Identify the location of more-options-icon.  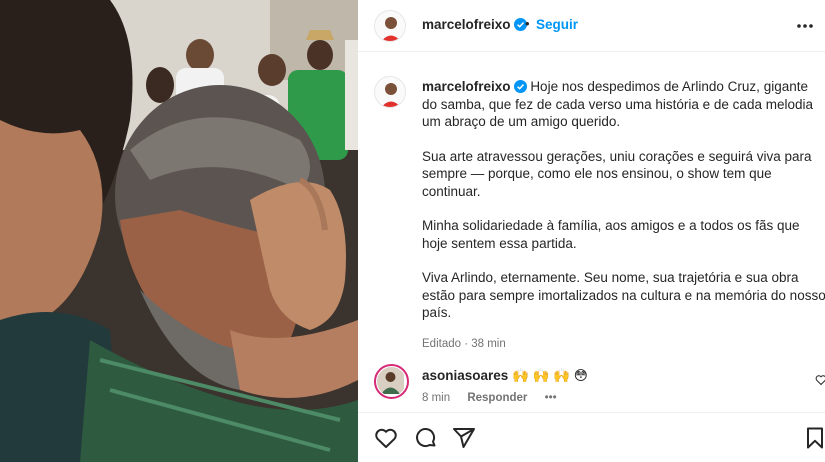
(805, 26).